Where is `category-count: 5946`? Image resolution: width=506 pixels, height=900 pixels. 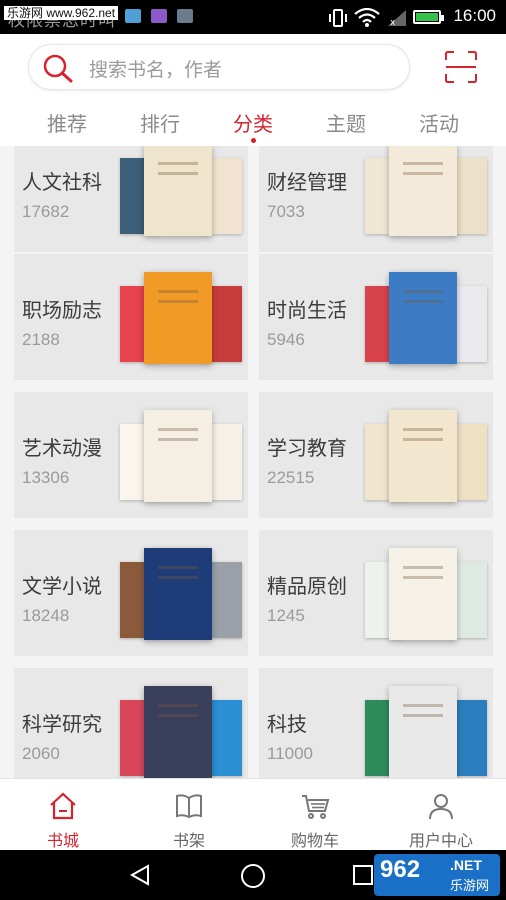
category-count: 5946 is located at coordinates (286, 339).